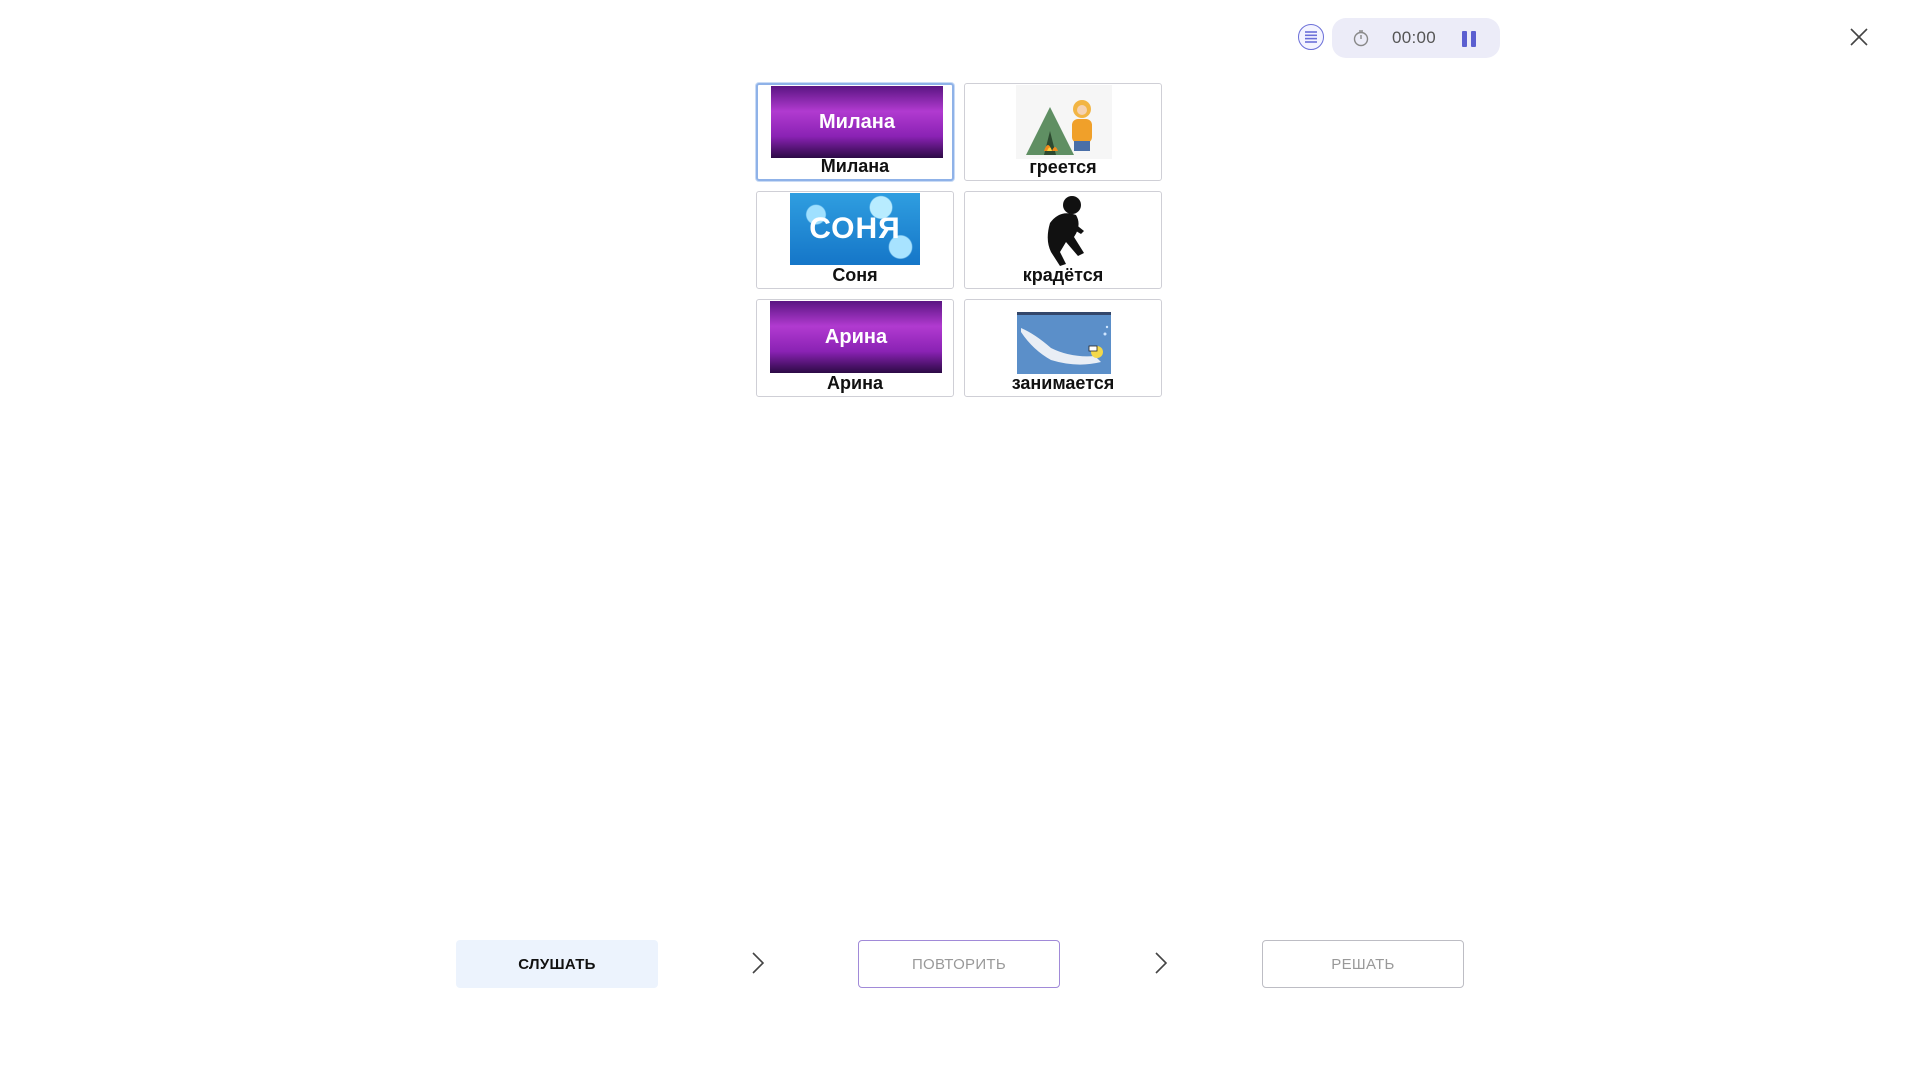  I want to click on card-milana: Милана Милана, so click(855, 132).